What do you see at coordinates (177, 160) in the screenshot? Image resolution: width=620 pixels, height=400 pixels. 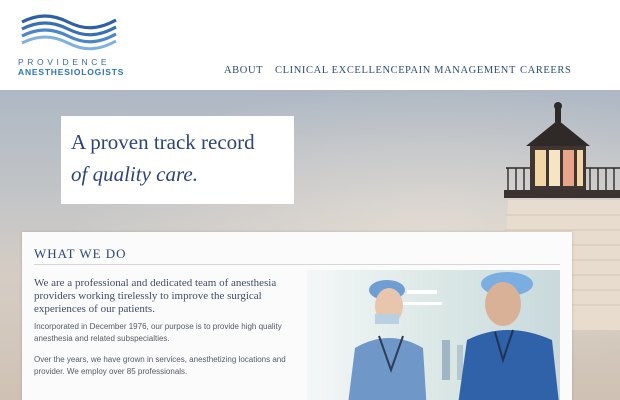 I see `tagline-box: A proven track record of quality care.` at bounding box center [177, 160].